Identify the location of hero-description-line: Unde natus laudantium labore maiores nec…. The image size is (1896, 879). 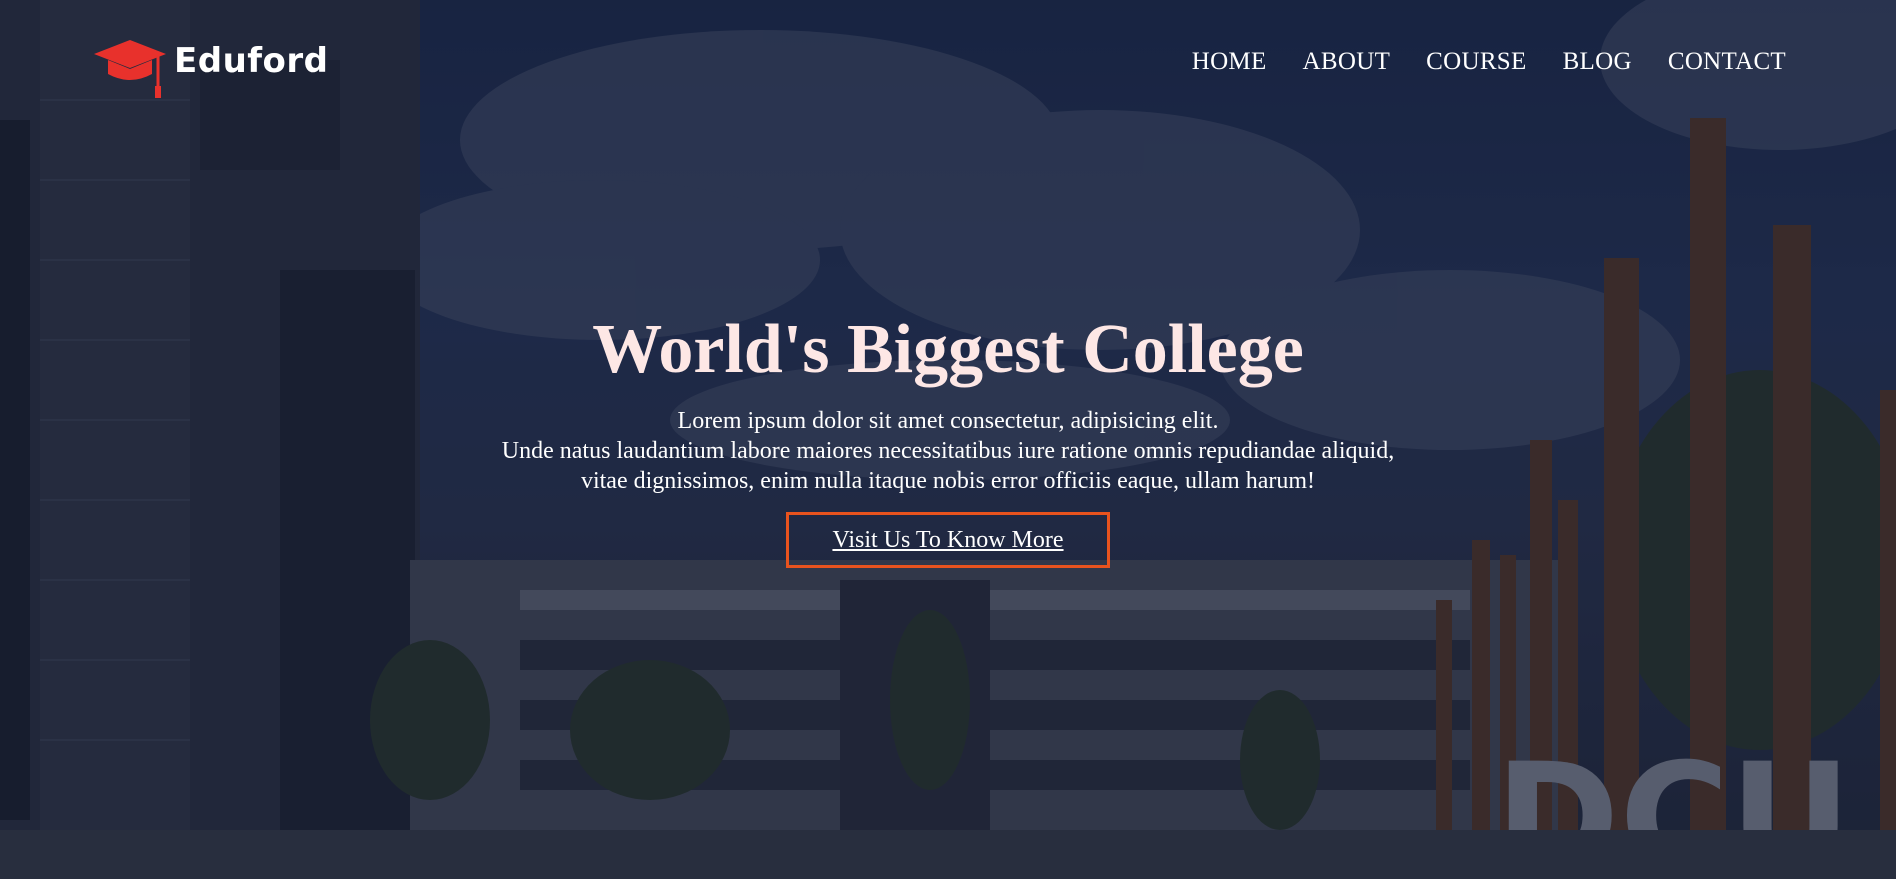
(948, 451).